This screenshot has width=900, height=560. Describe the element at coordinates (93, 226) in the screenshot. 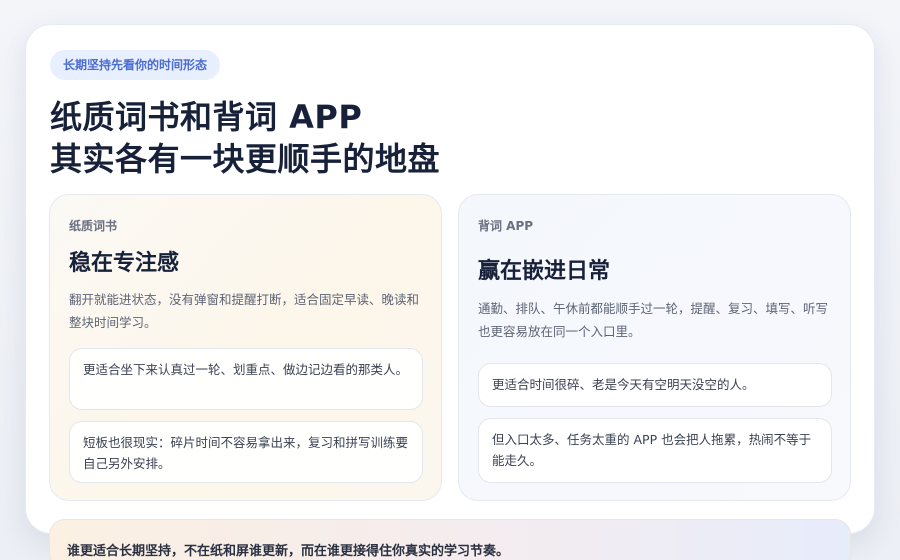

I see `panel-label: 纸质词书` at that location.